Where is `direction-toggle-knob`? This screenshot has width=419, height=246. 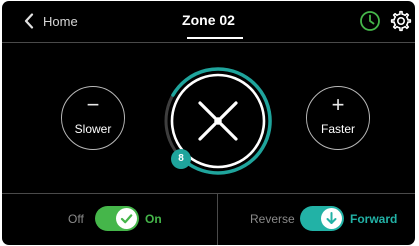 direction-toggle-knob is located at coordinates (331, 218).